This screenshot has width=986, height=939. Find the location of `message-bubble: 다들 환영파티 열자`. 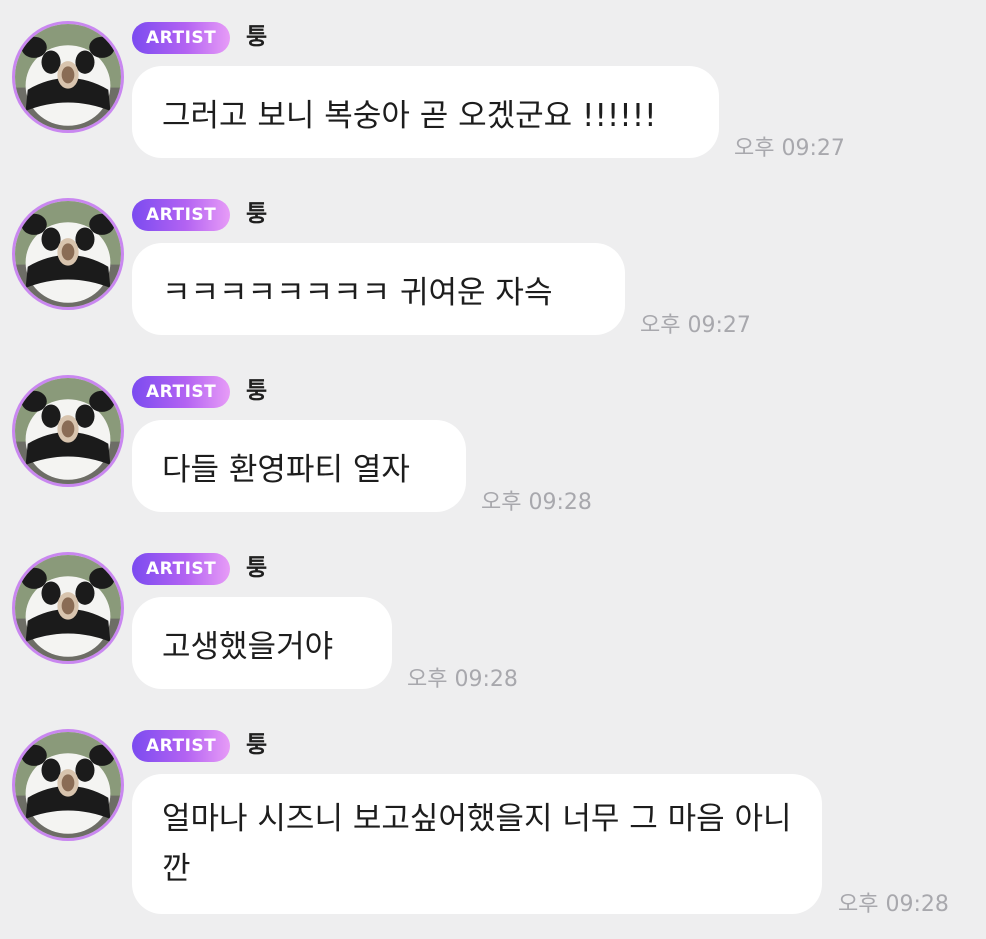

message-bubble: 다들 환영파티 열자 is located at coordinates (299, 466).